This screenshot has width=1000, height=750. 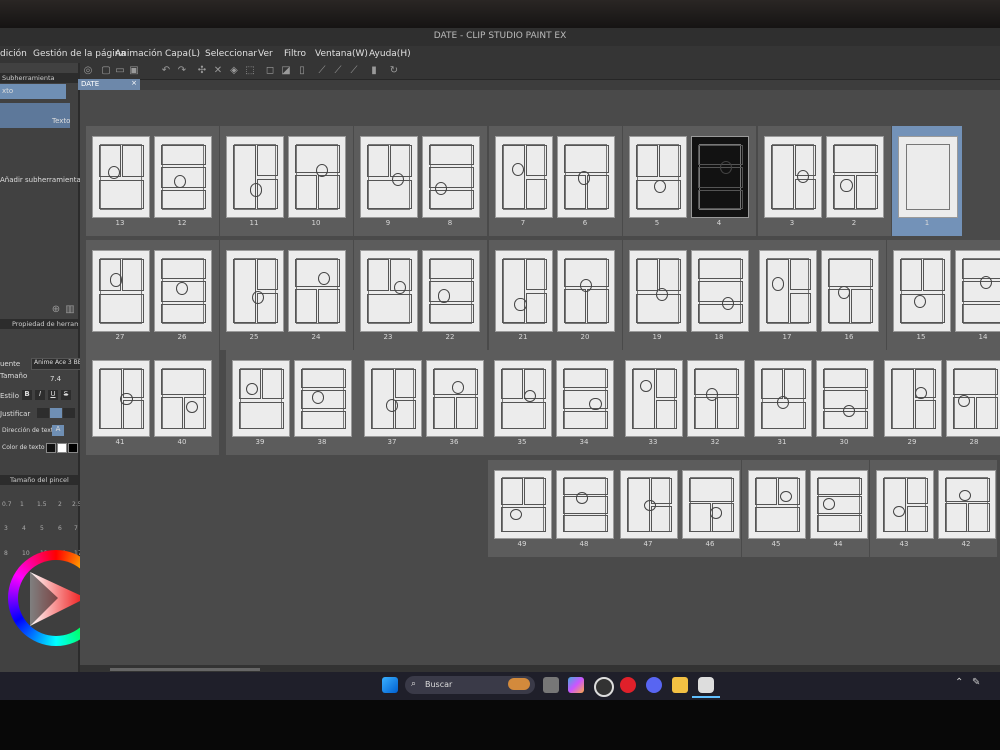 I want to click on fill-icon: ◈, so click(x=234, y=71).